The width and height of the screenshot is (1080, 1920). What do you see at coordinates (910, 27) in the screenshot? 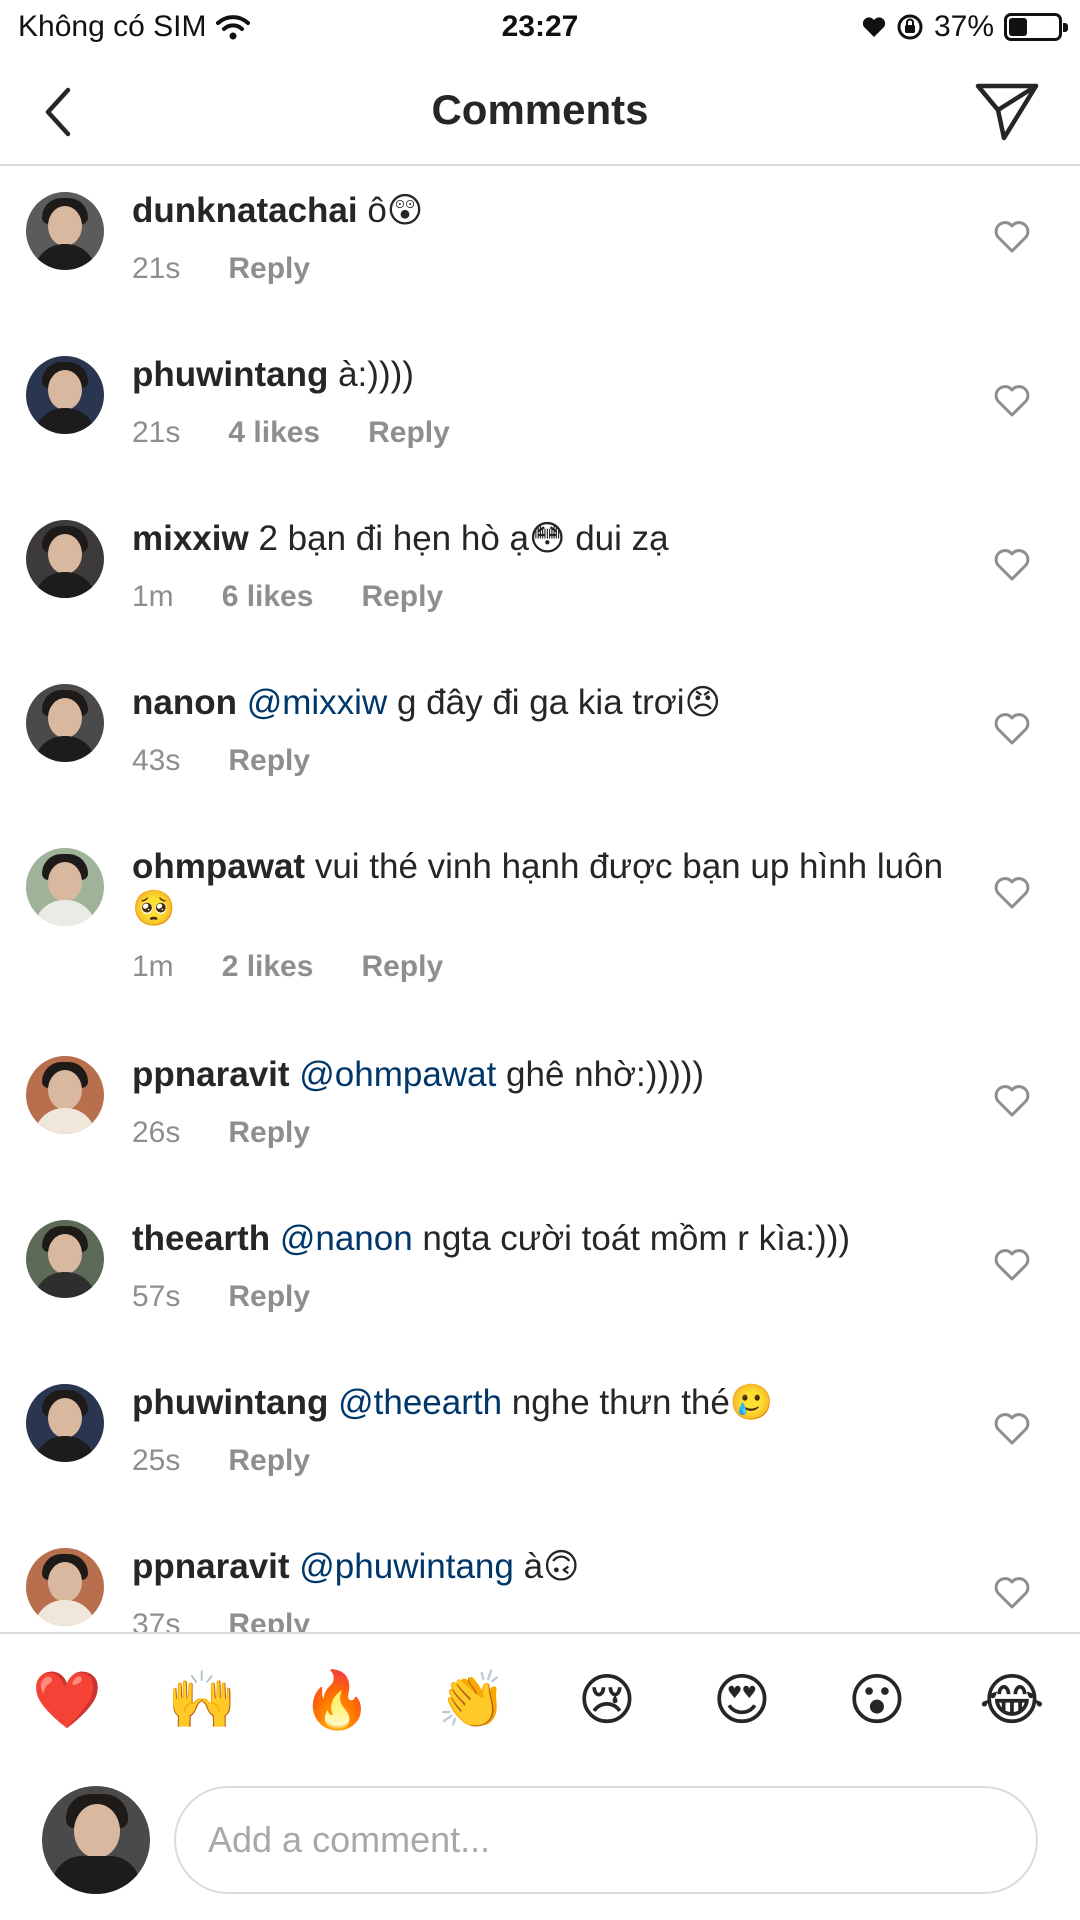
I see `orientation-lock-icon` at bounding box center [910, 27].